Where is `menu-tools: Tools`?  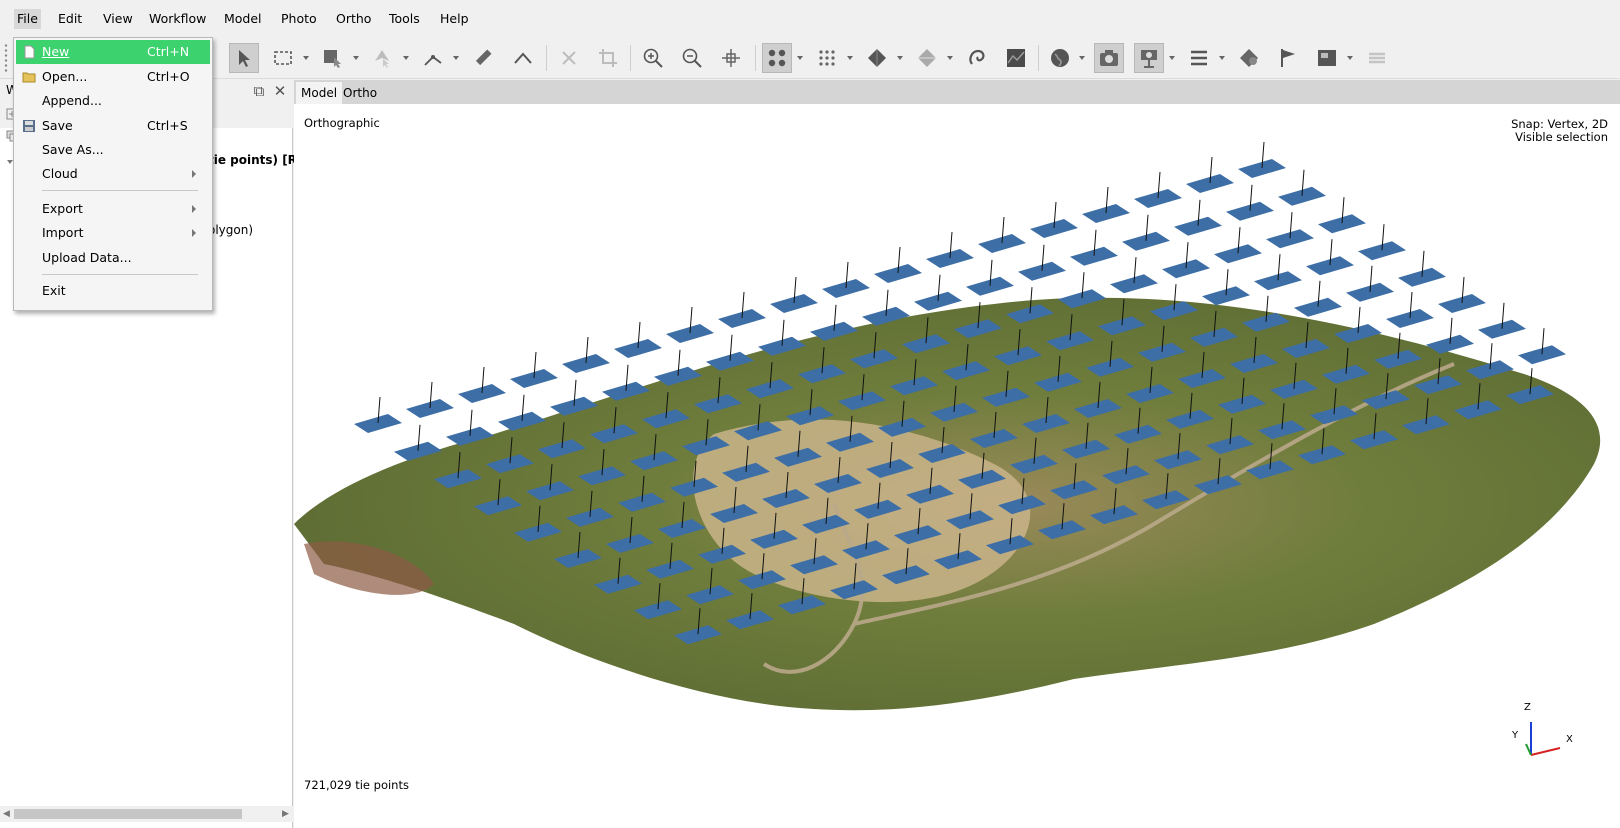 menu-tools: Tools is located at coordinates (404, 19).